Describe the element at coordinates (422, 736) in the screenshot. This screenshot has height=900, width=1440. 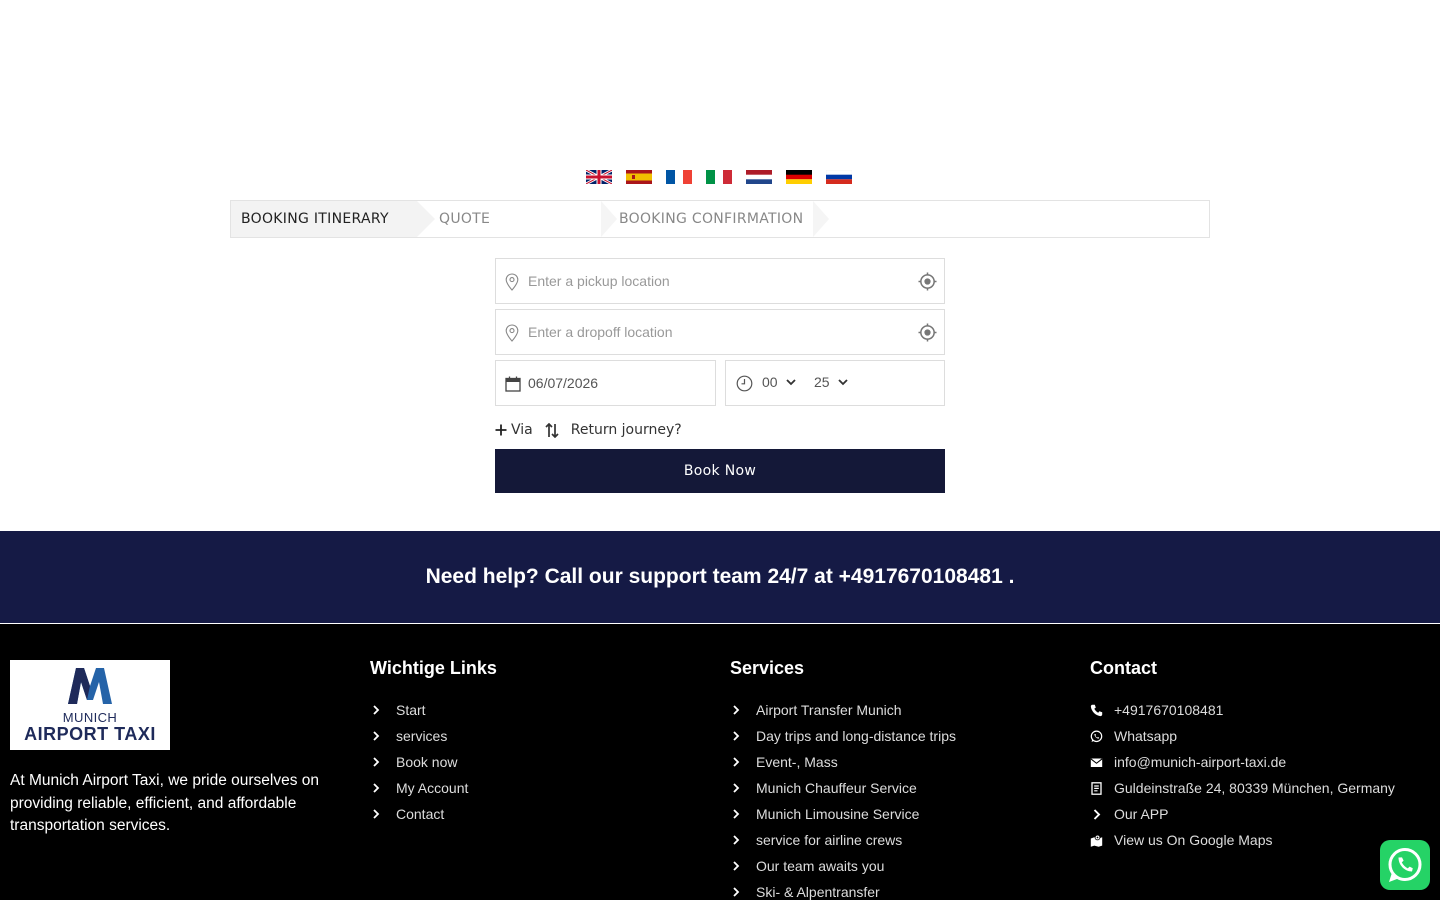
I see `link-label: services` at that location.